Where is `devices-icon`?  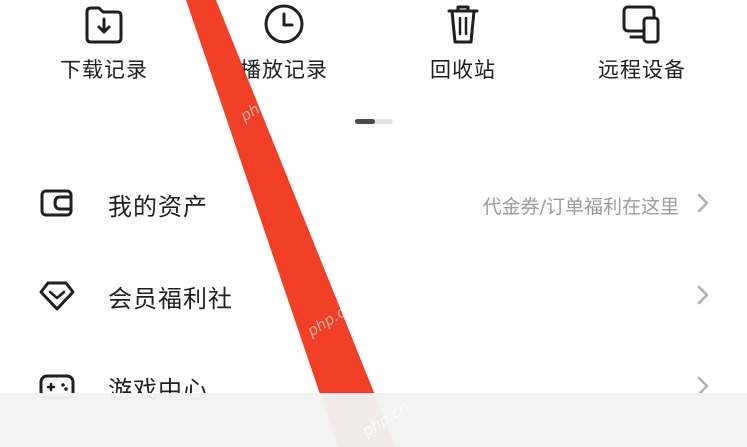 devices-icon is located at coordinates (641, 24).